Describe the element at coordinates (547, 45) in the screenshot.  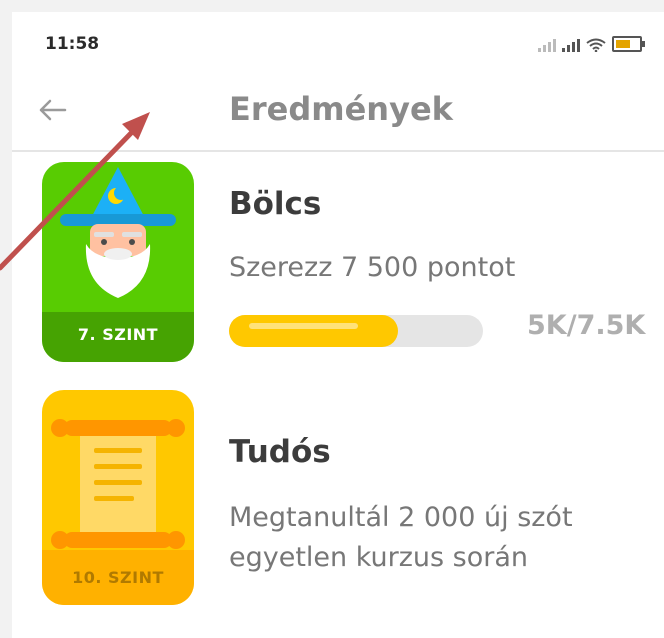
I see `signal-weak-icon` at that location.